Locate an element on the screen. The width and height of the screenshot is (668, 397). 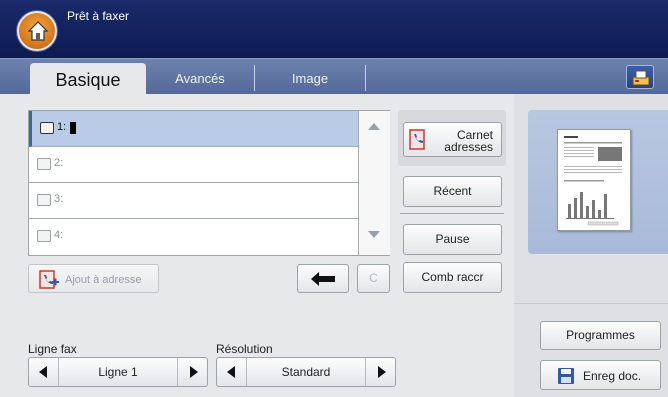
save-doc-button: Enreg doc. is located at coordinates (600, 375).